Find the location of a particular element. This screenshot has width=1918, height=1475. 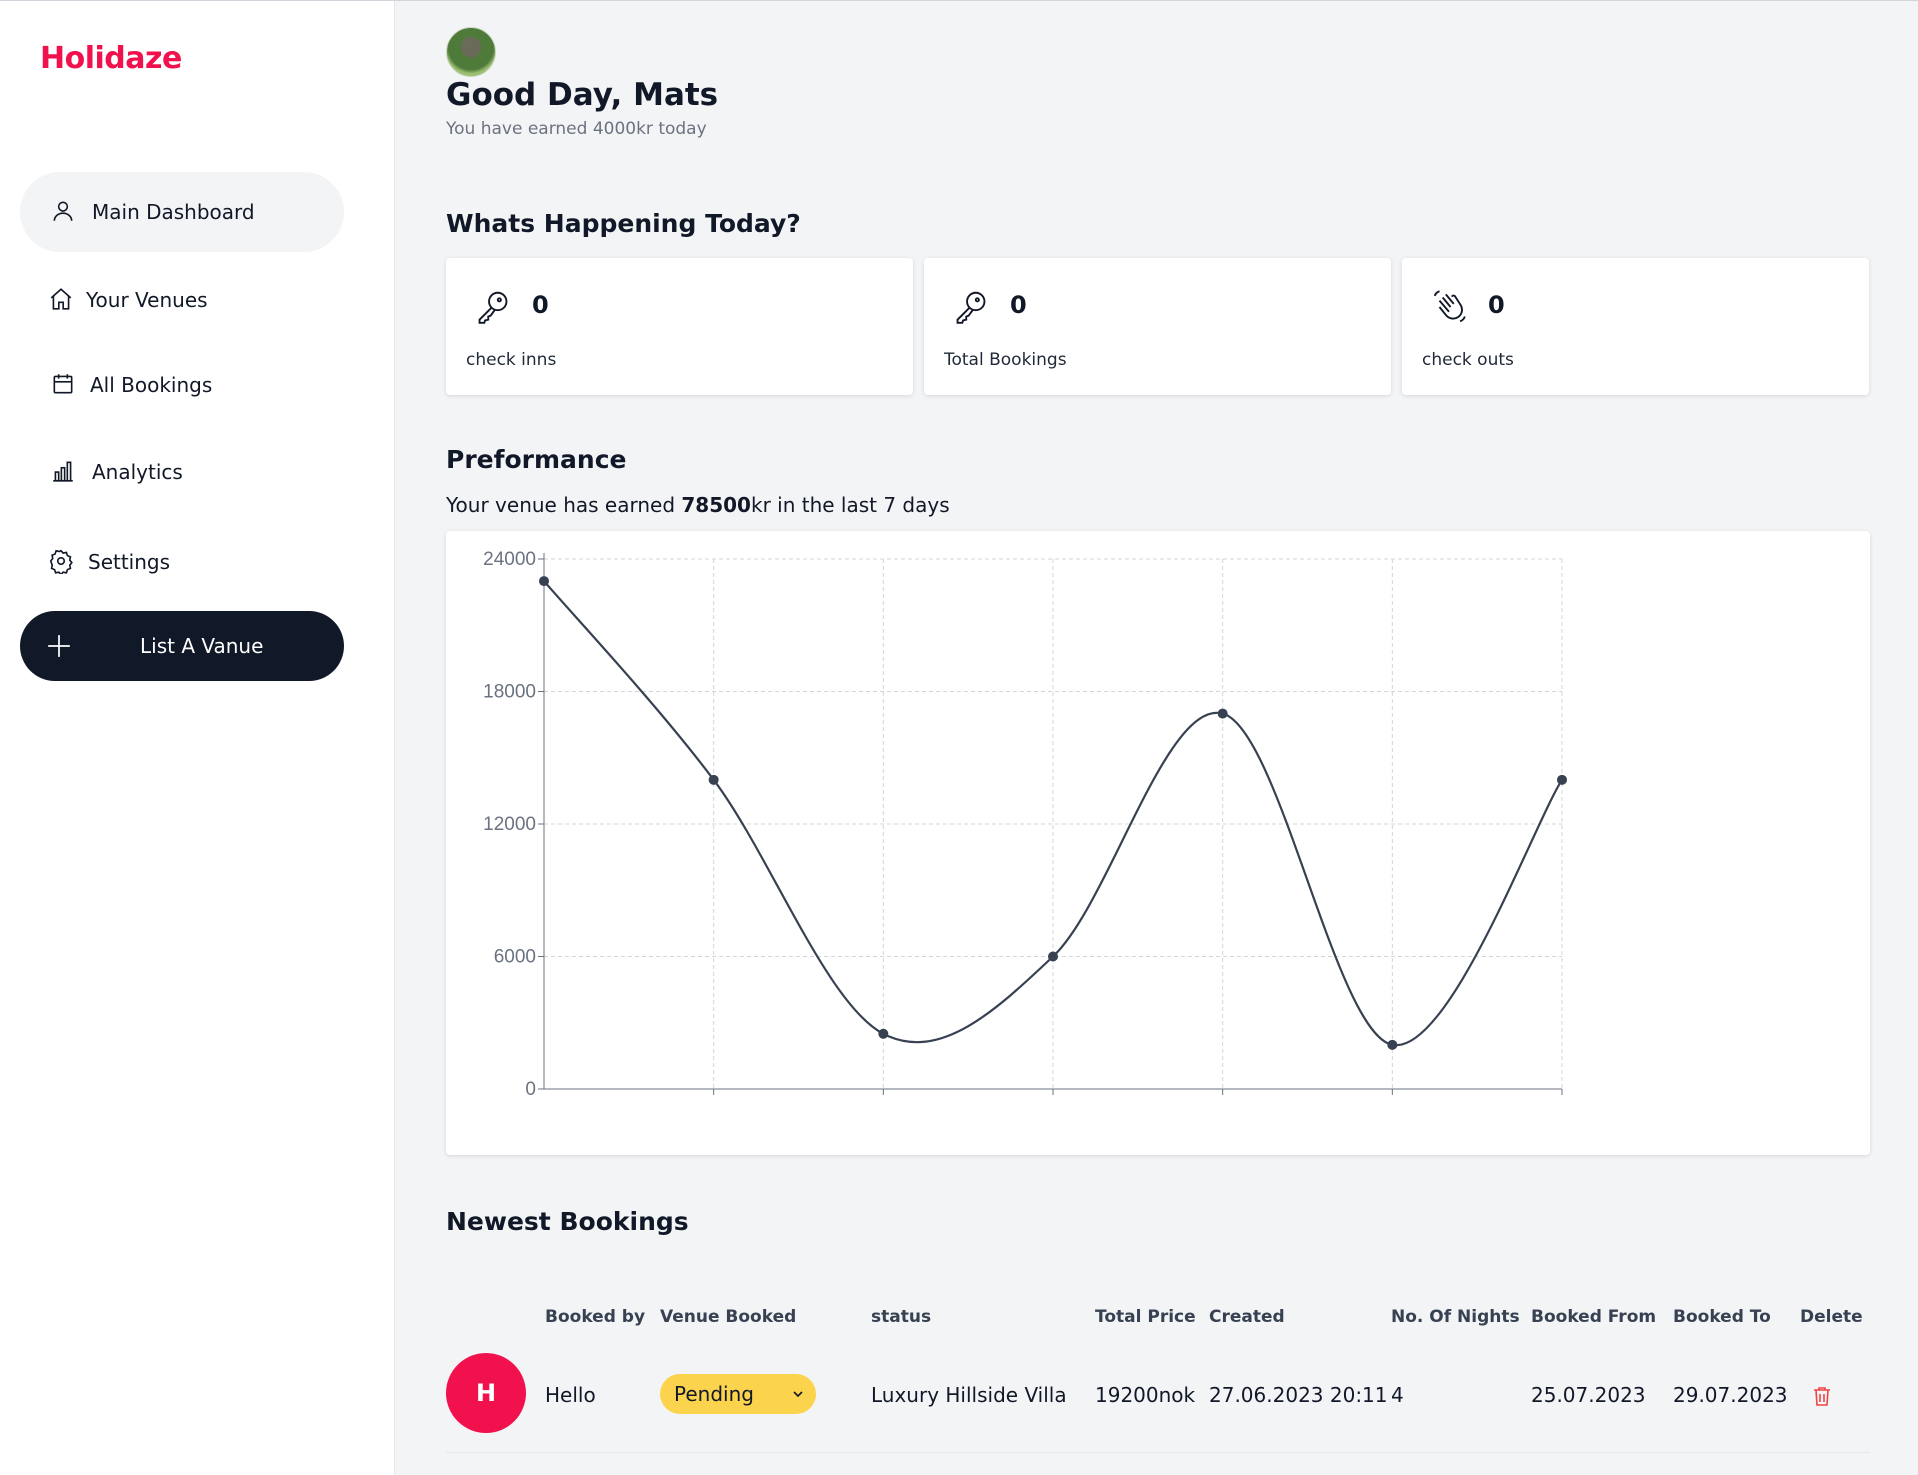

booked-by-cell: Hello is located at coordinates (570, 1395).